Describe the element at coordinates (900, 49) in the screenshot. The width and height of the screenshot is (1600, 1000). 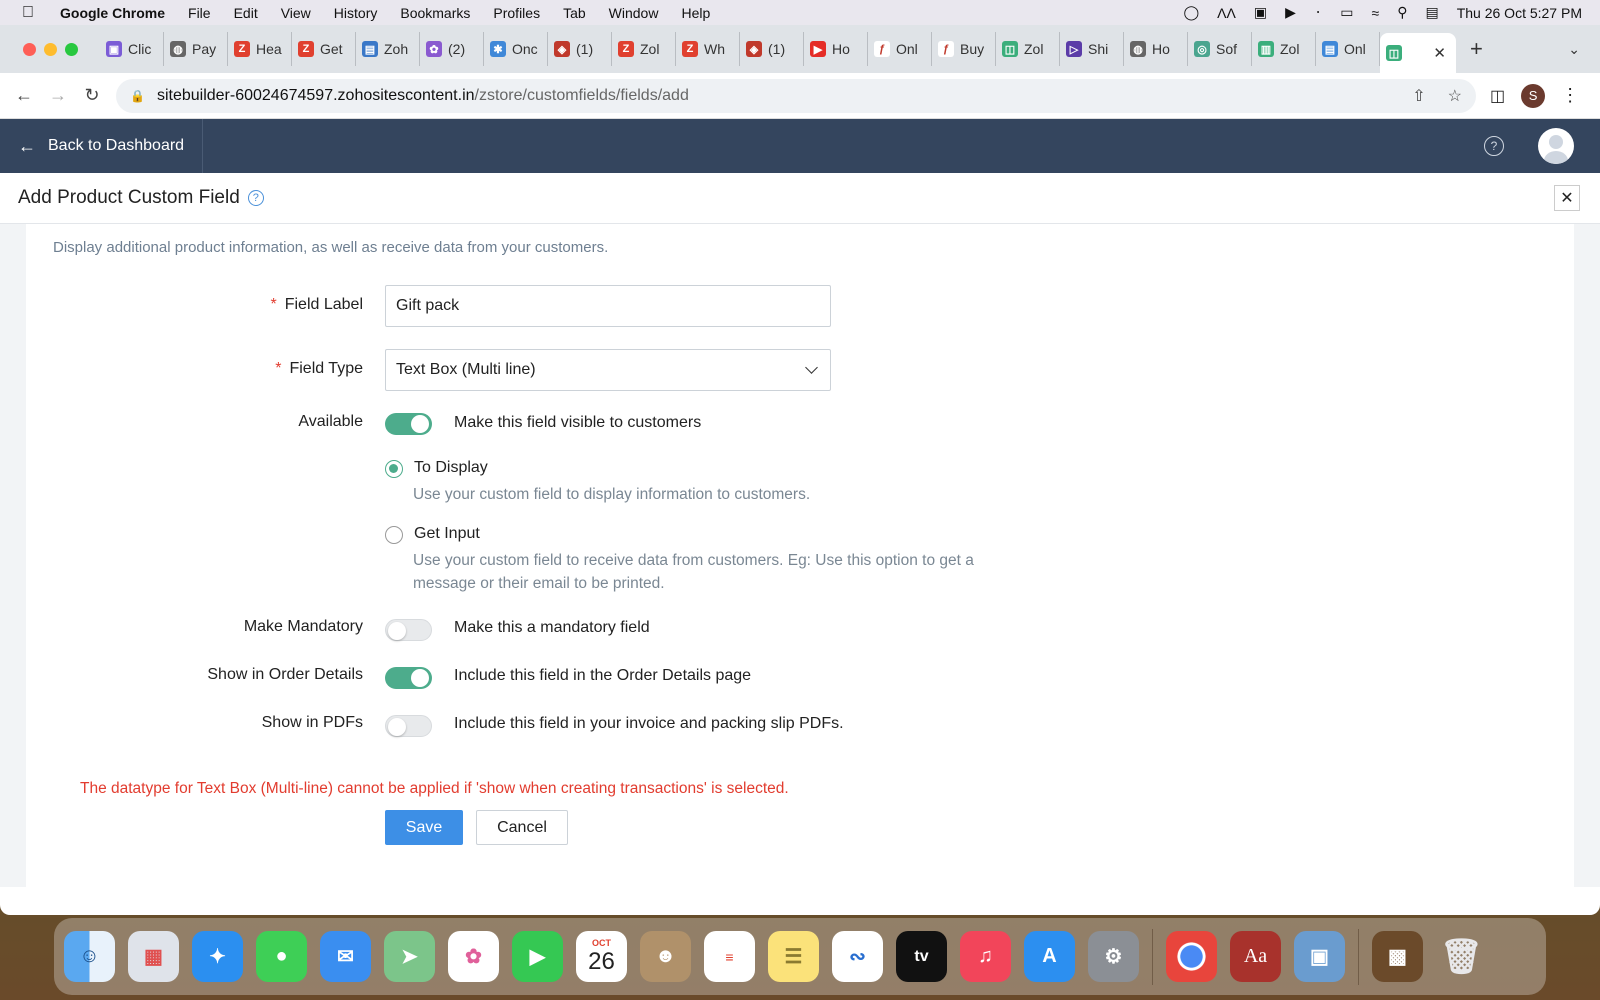
I see `tab-12: ƒ Onl` at that location.